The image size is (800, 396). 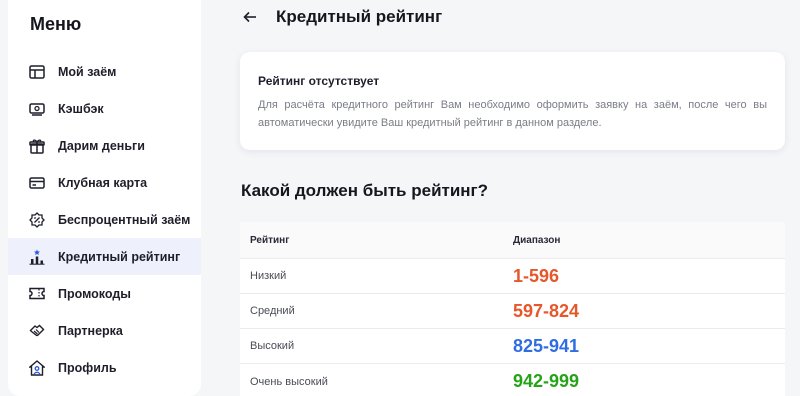 I want to click on notice-title: Рейтинг отсутствует, so click(x=319, y=81).